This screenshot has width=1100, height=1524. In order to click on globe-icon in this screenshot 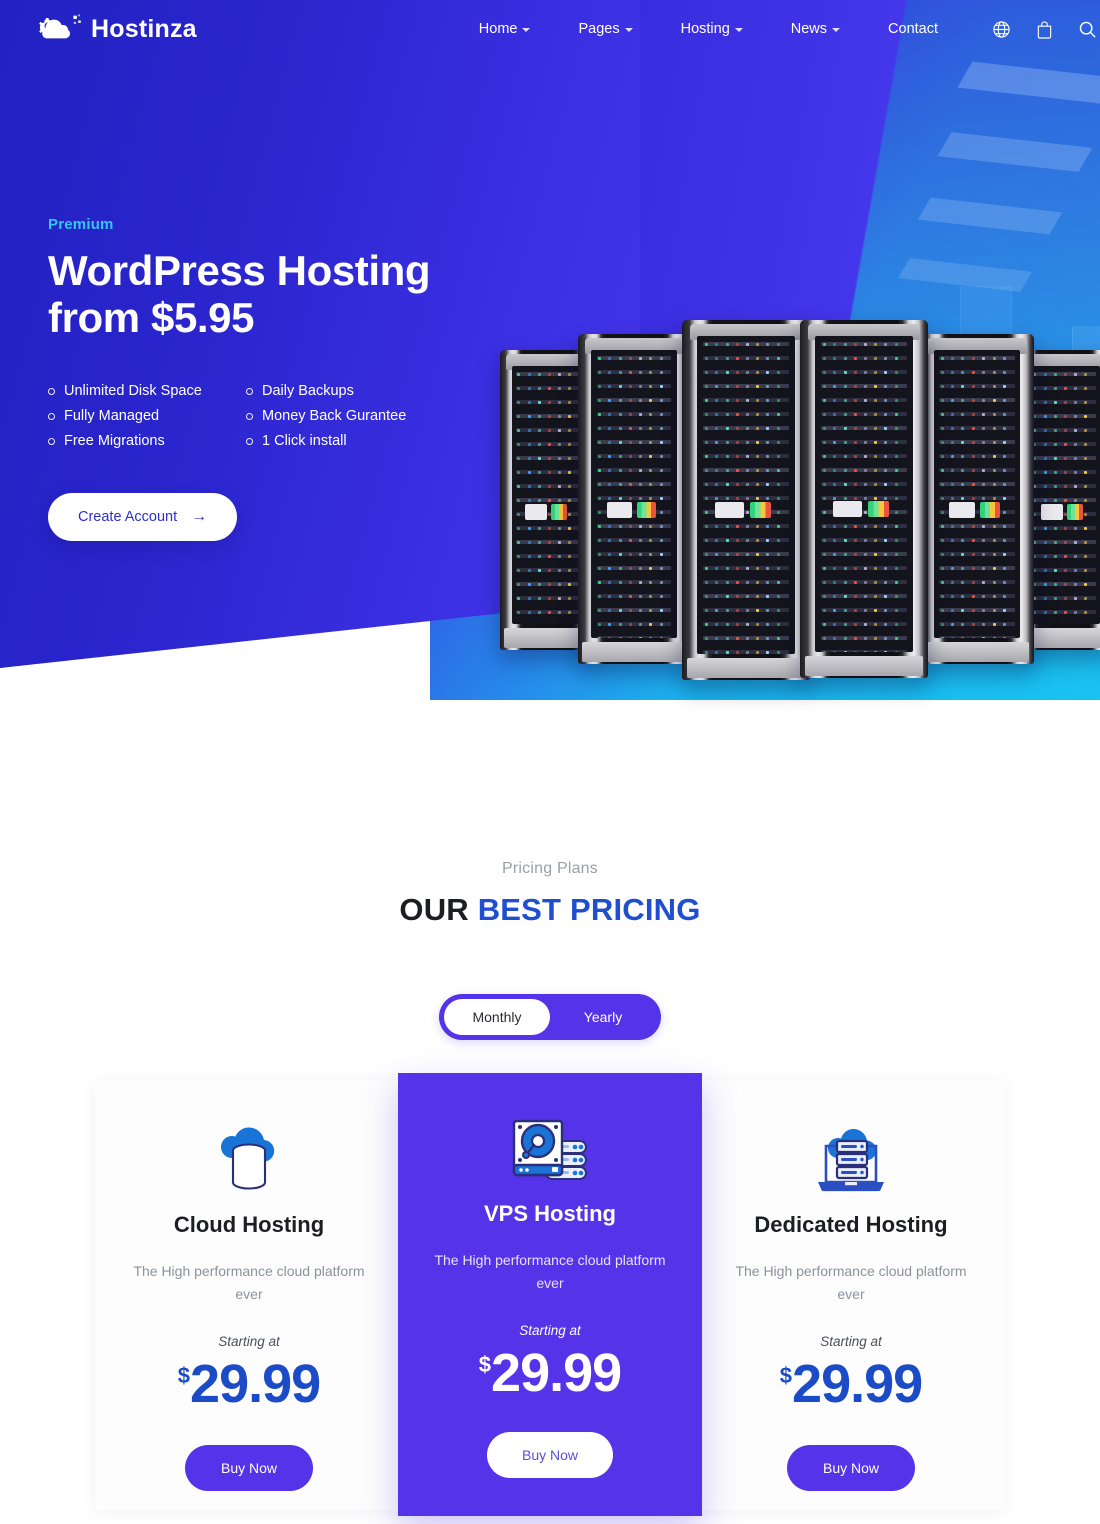, I will do `click(1001, 29)`.